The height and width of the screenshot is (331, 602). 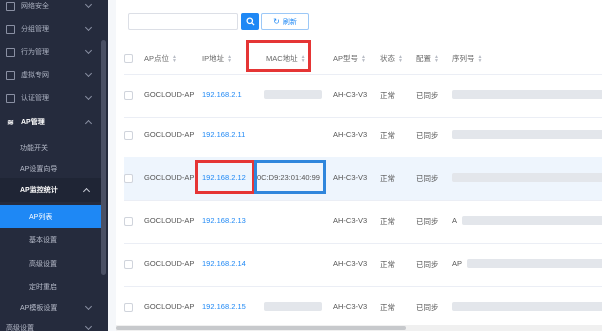 I want to click on sidebar-item-ap-setup-wizard: AP设置向导, so click(x=50, y=168).